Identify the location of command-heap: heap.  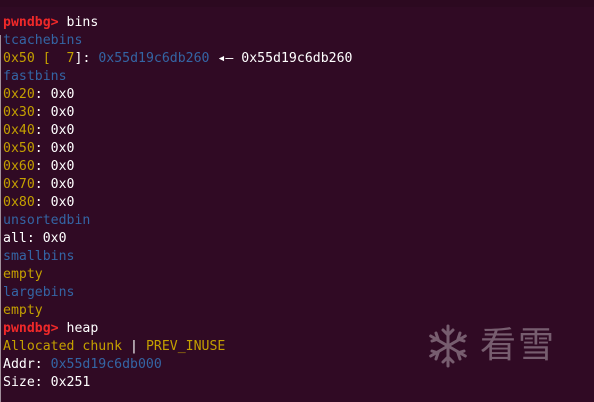
(82, 328).